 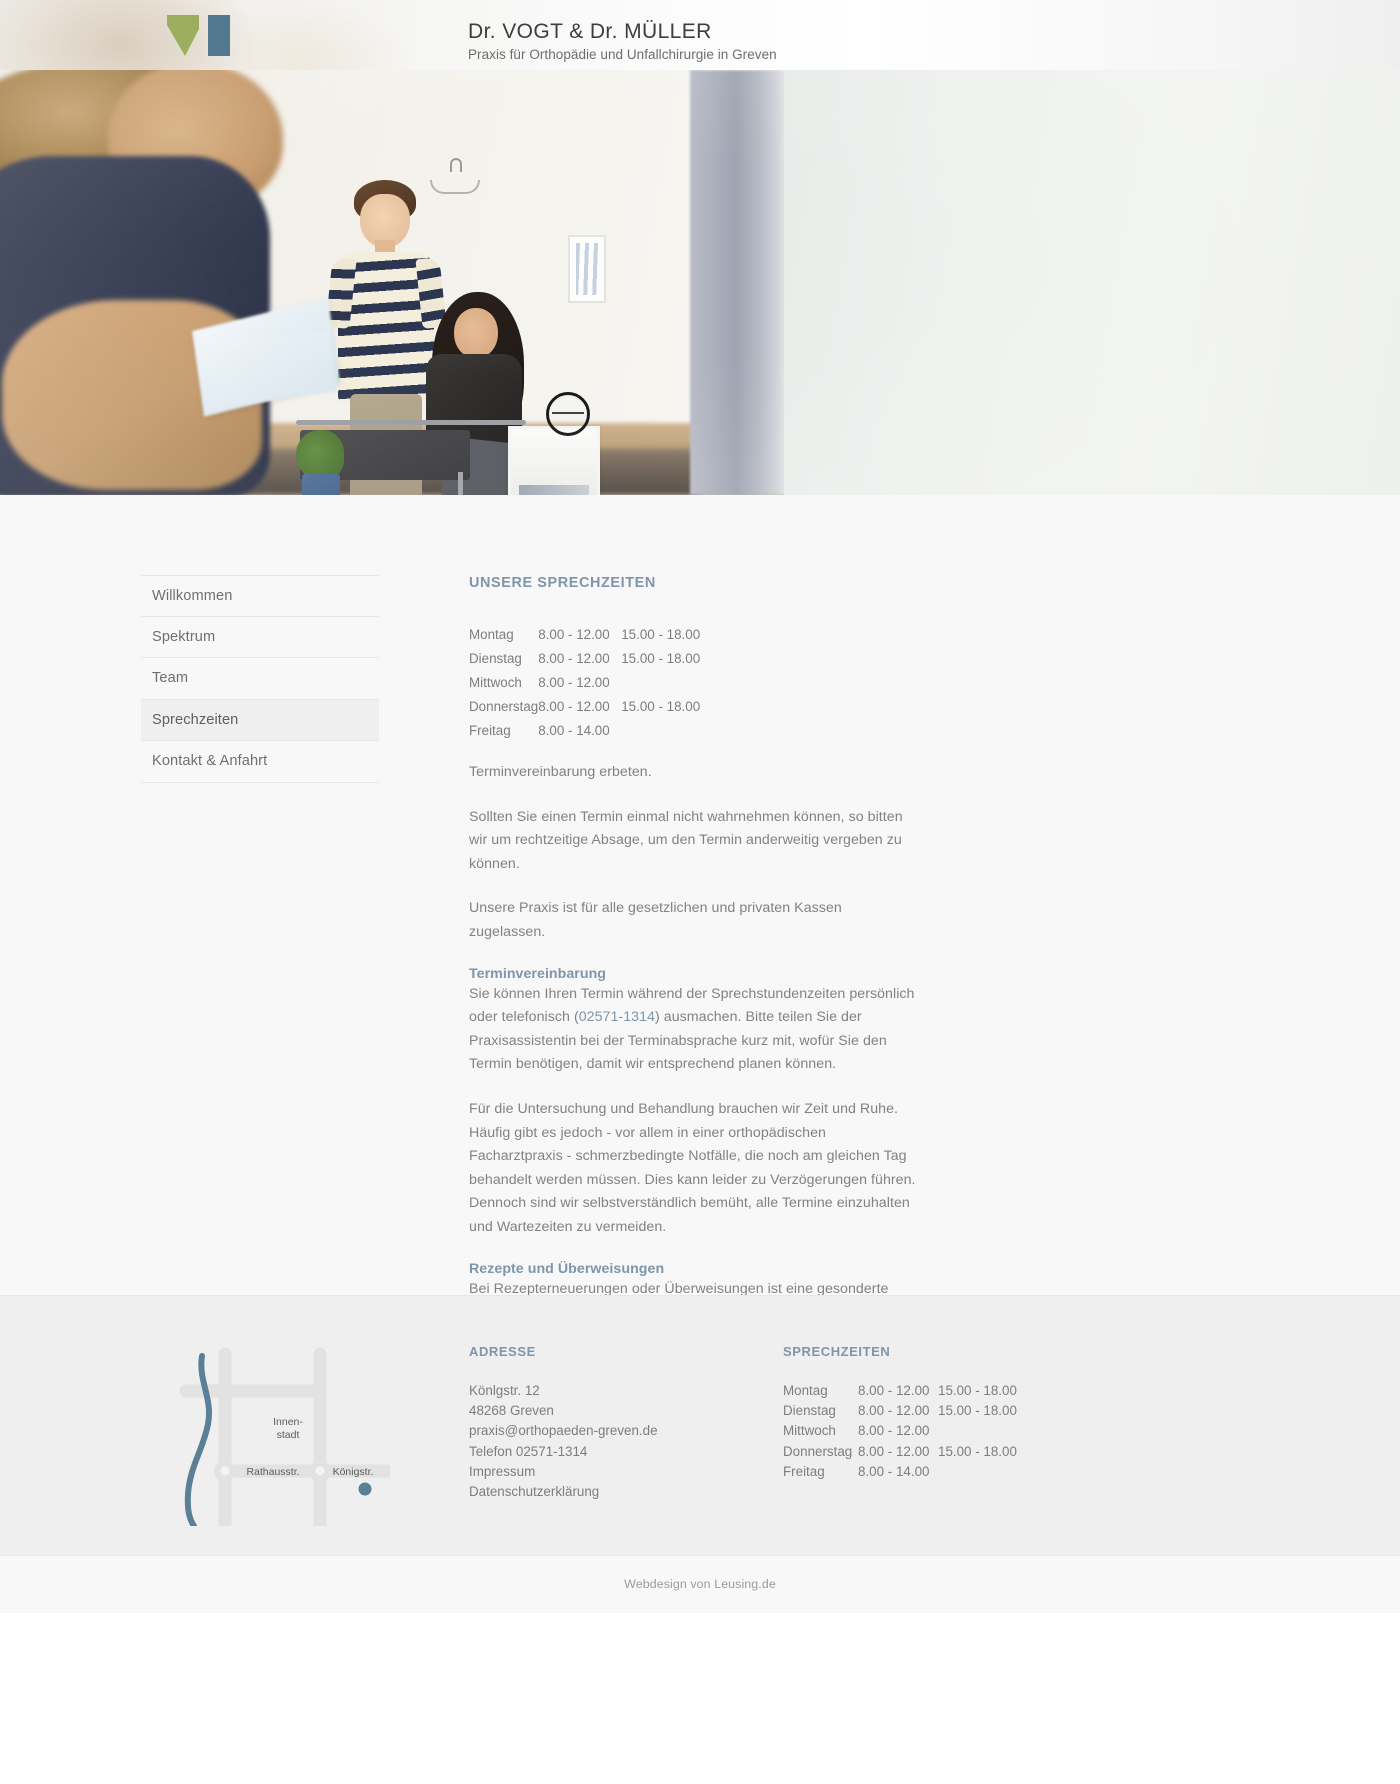 I want to click on webdesign-credit: Webdesign von Leusing.de, so click(x=700, y=1584).